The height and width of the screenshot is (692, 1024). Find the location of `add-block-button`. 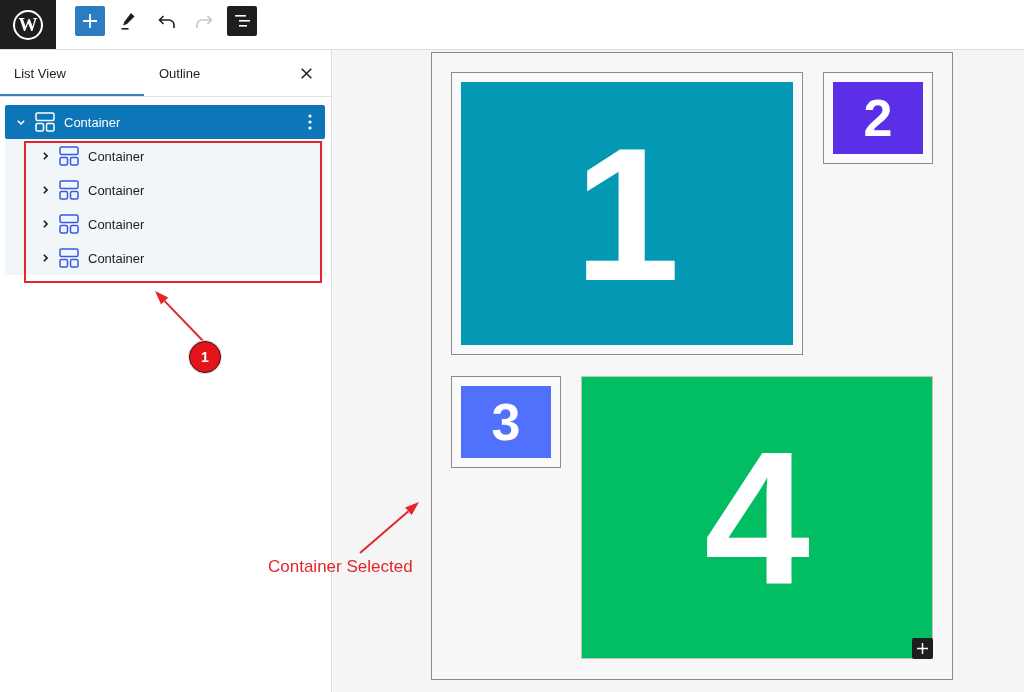

add-block-button is located at coordinates (922, 648).